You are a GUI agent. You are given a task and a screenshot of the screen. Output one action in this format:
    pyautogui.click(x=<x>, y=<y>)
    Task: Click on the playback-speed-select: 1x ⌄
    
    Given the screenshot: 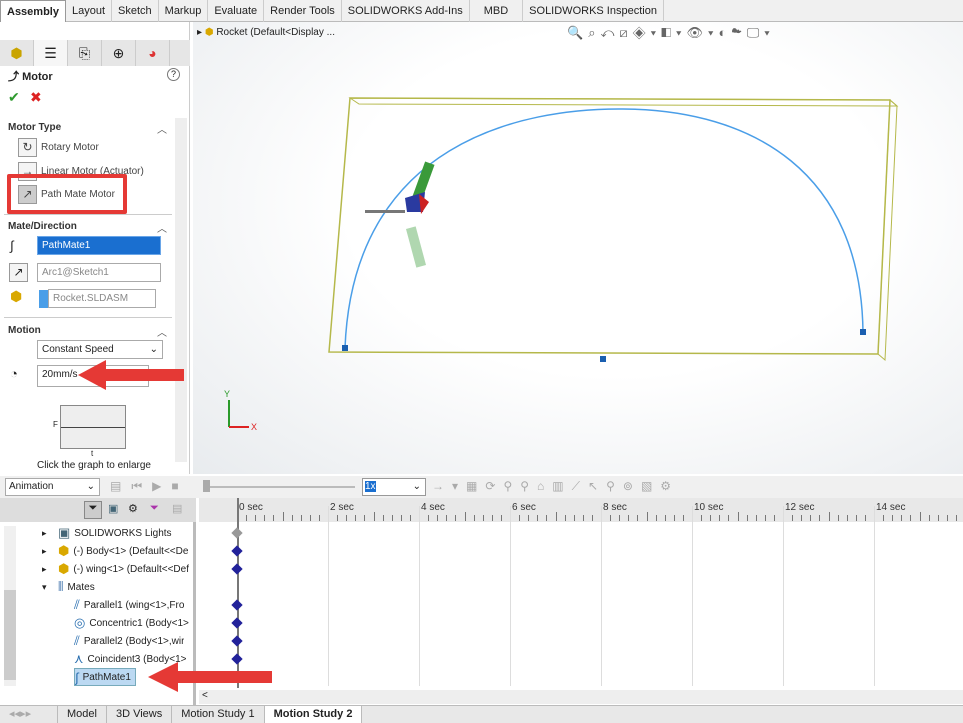 What is the action you would take?
    pyautogui.click(x=394, y=487)
    